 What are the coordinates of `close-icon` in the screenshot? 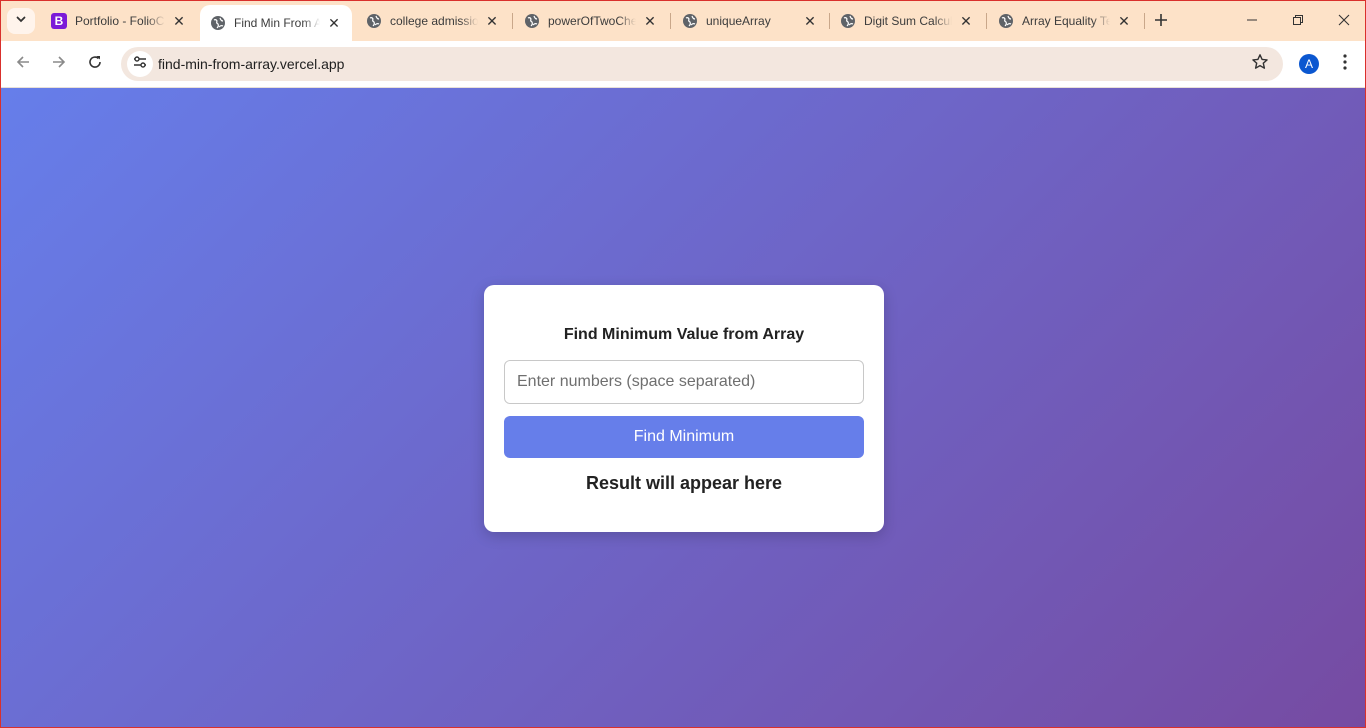 It's located at (1344, 21).